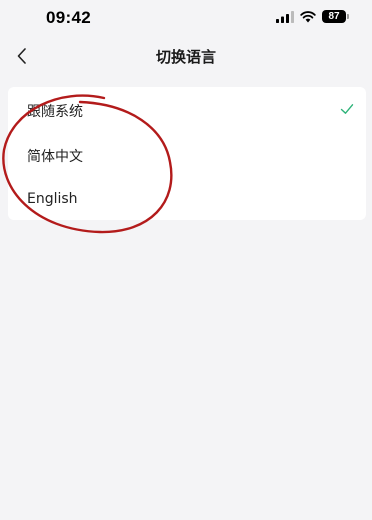  Describe the element at coordinates (308, 16) in the screenshot. I see `wifi-icon` at that location.